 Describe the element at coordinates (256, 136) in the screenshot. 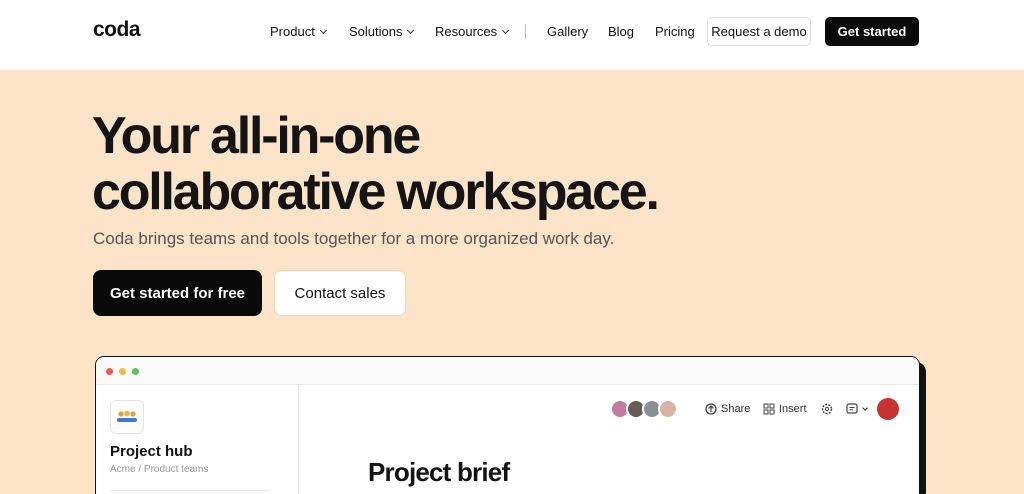

I see `hero-title-line1: Your all-in-one` at that location.